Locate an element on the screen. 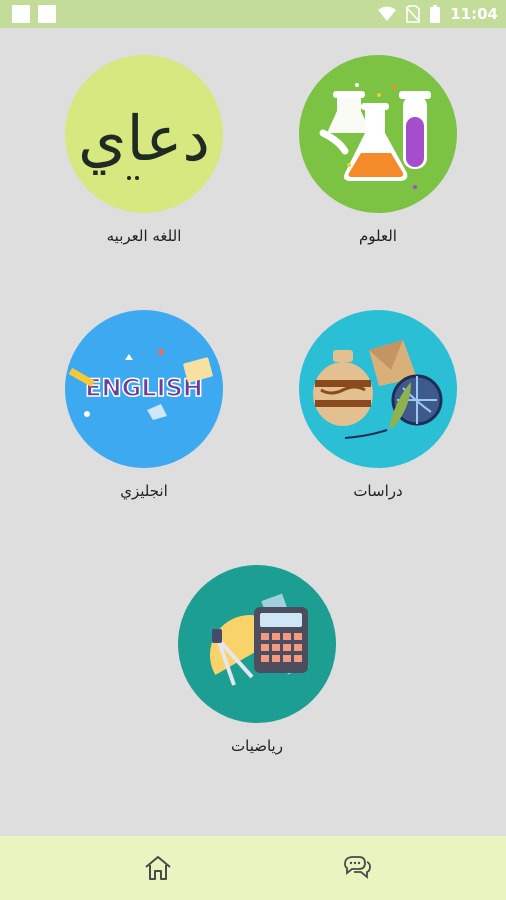  nav-home-button is located at coordinates (158, 868).